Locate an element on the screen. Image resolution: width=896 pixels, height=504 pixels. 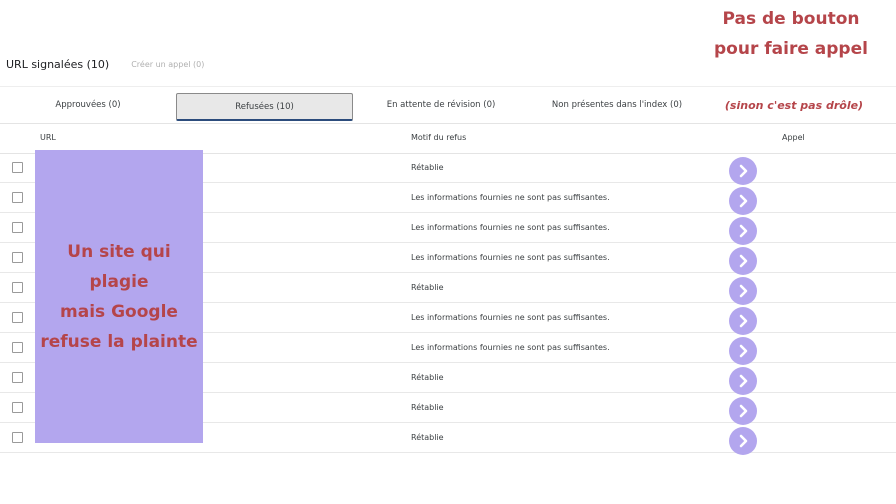
page-title: URL signalées (10) is located at coordinates (58, 64).